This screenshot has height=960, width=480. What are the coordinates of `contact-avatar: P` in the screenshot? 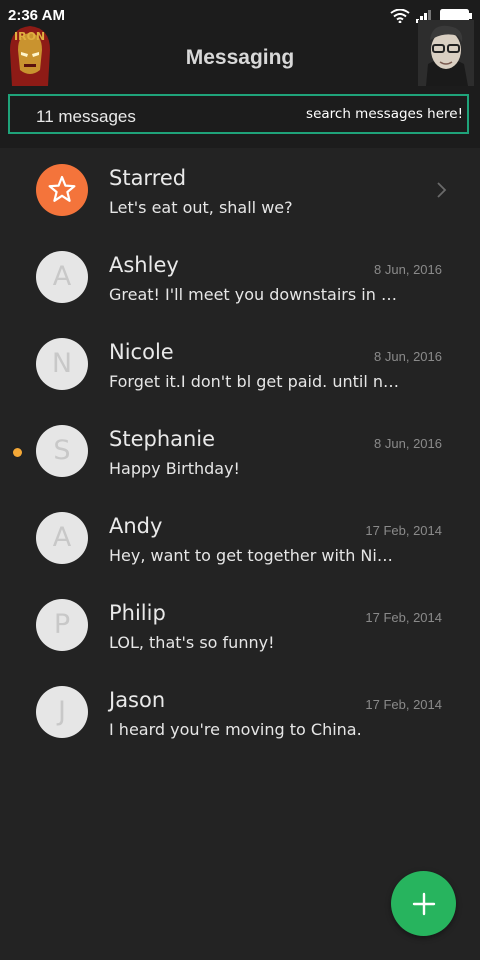 It's located at (62, 625).